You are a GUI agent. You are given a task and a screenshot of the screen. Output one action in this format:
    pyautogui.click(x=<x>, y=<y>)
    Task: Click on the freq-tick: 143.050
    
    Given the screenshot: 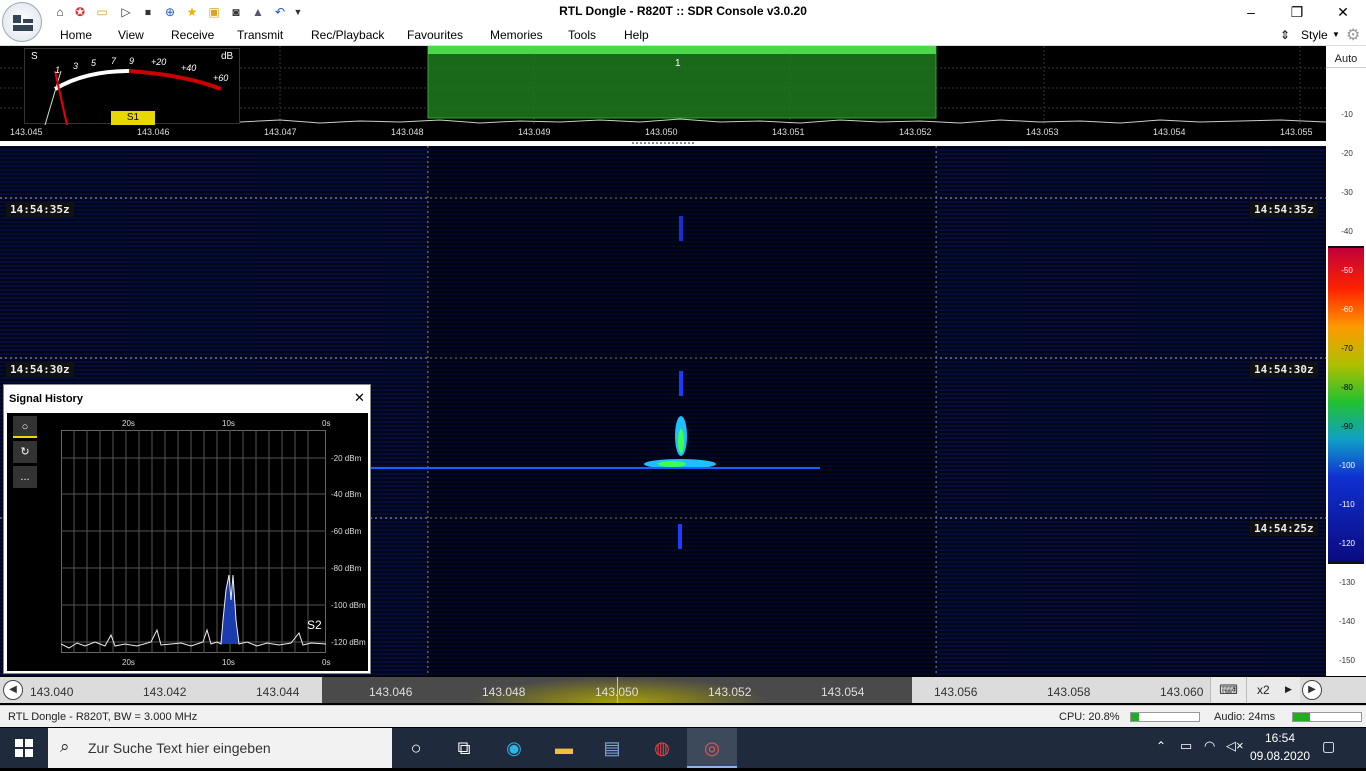 What is the action you would take?
    pyautogui.click(x=661, y=132)
    